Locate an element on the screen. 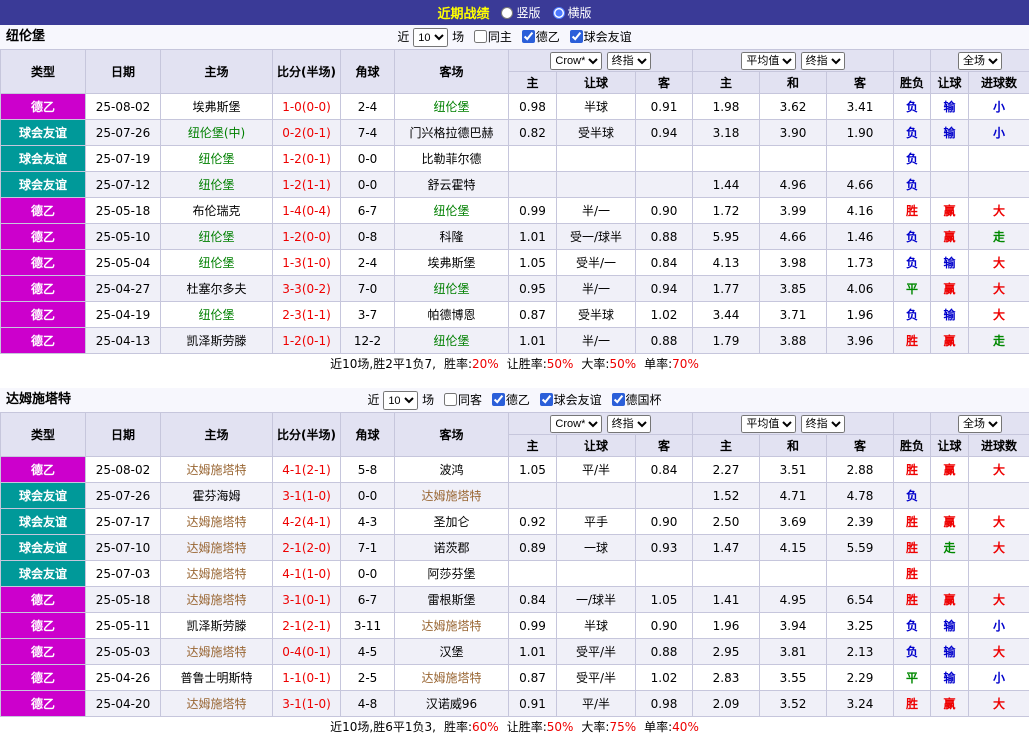  handicap-result-cell: 输 is located at coordinates (950, 626).